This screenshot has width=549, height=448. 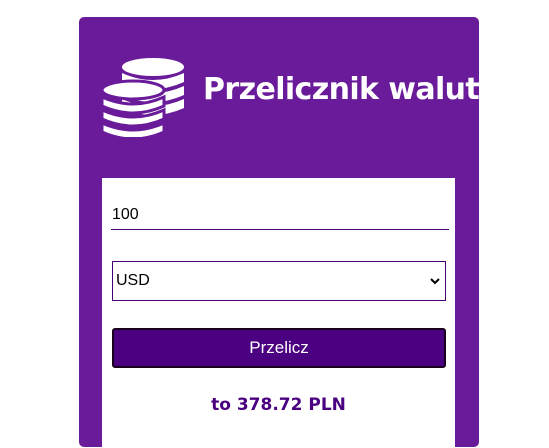 What do you see at coordinates (142, 97) in the screenshot?
I see `coins-icon` at bounding box center [142, 97].